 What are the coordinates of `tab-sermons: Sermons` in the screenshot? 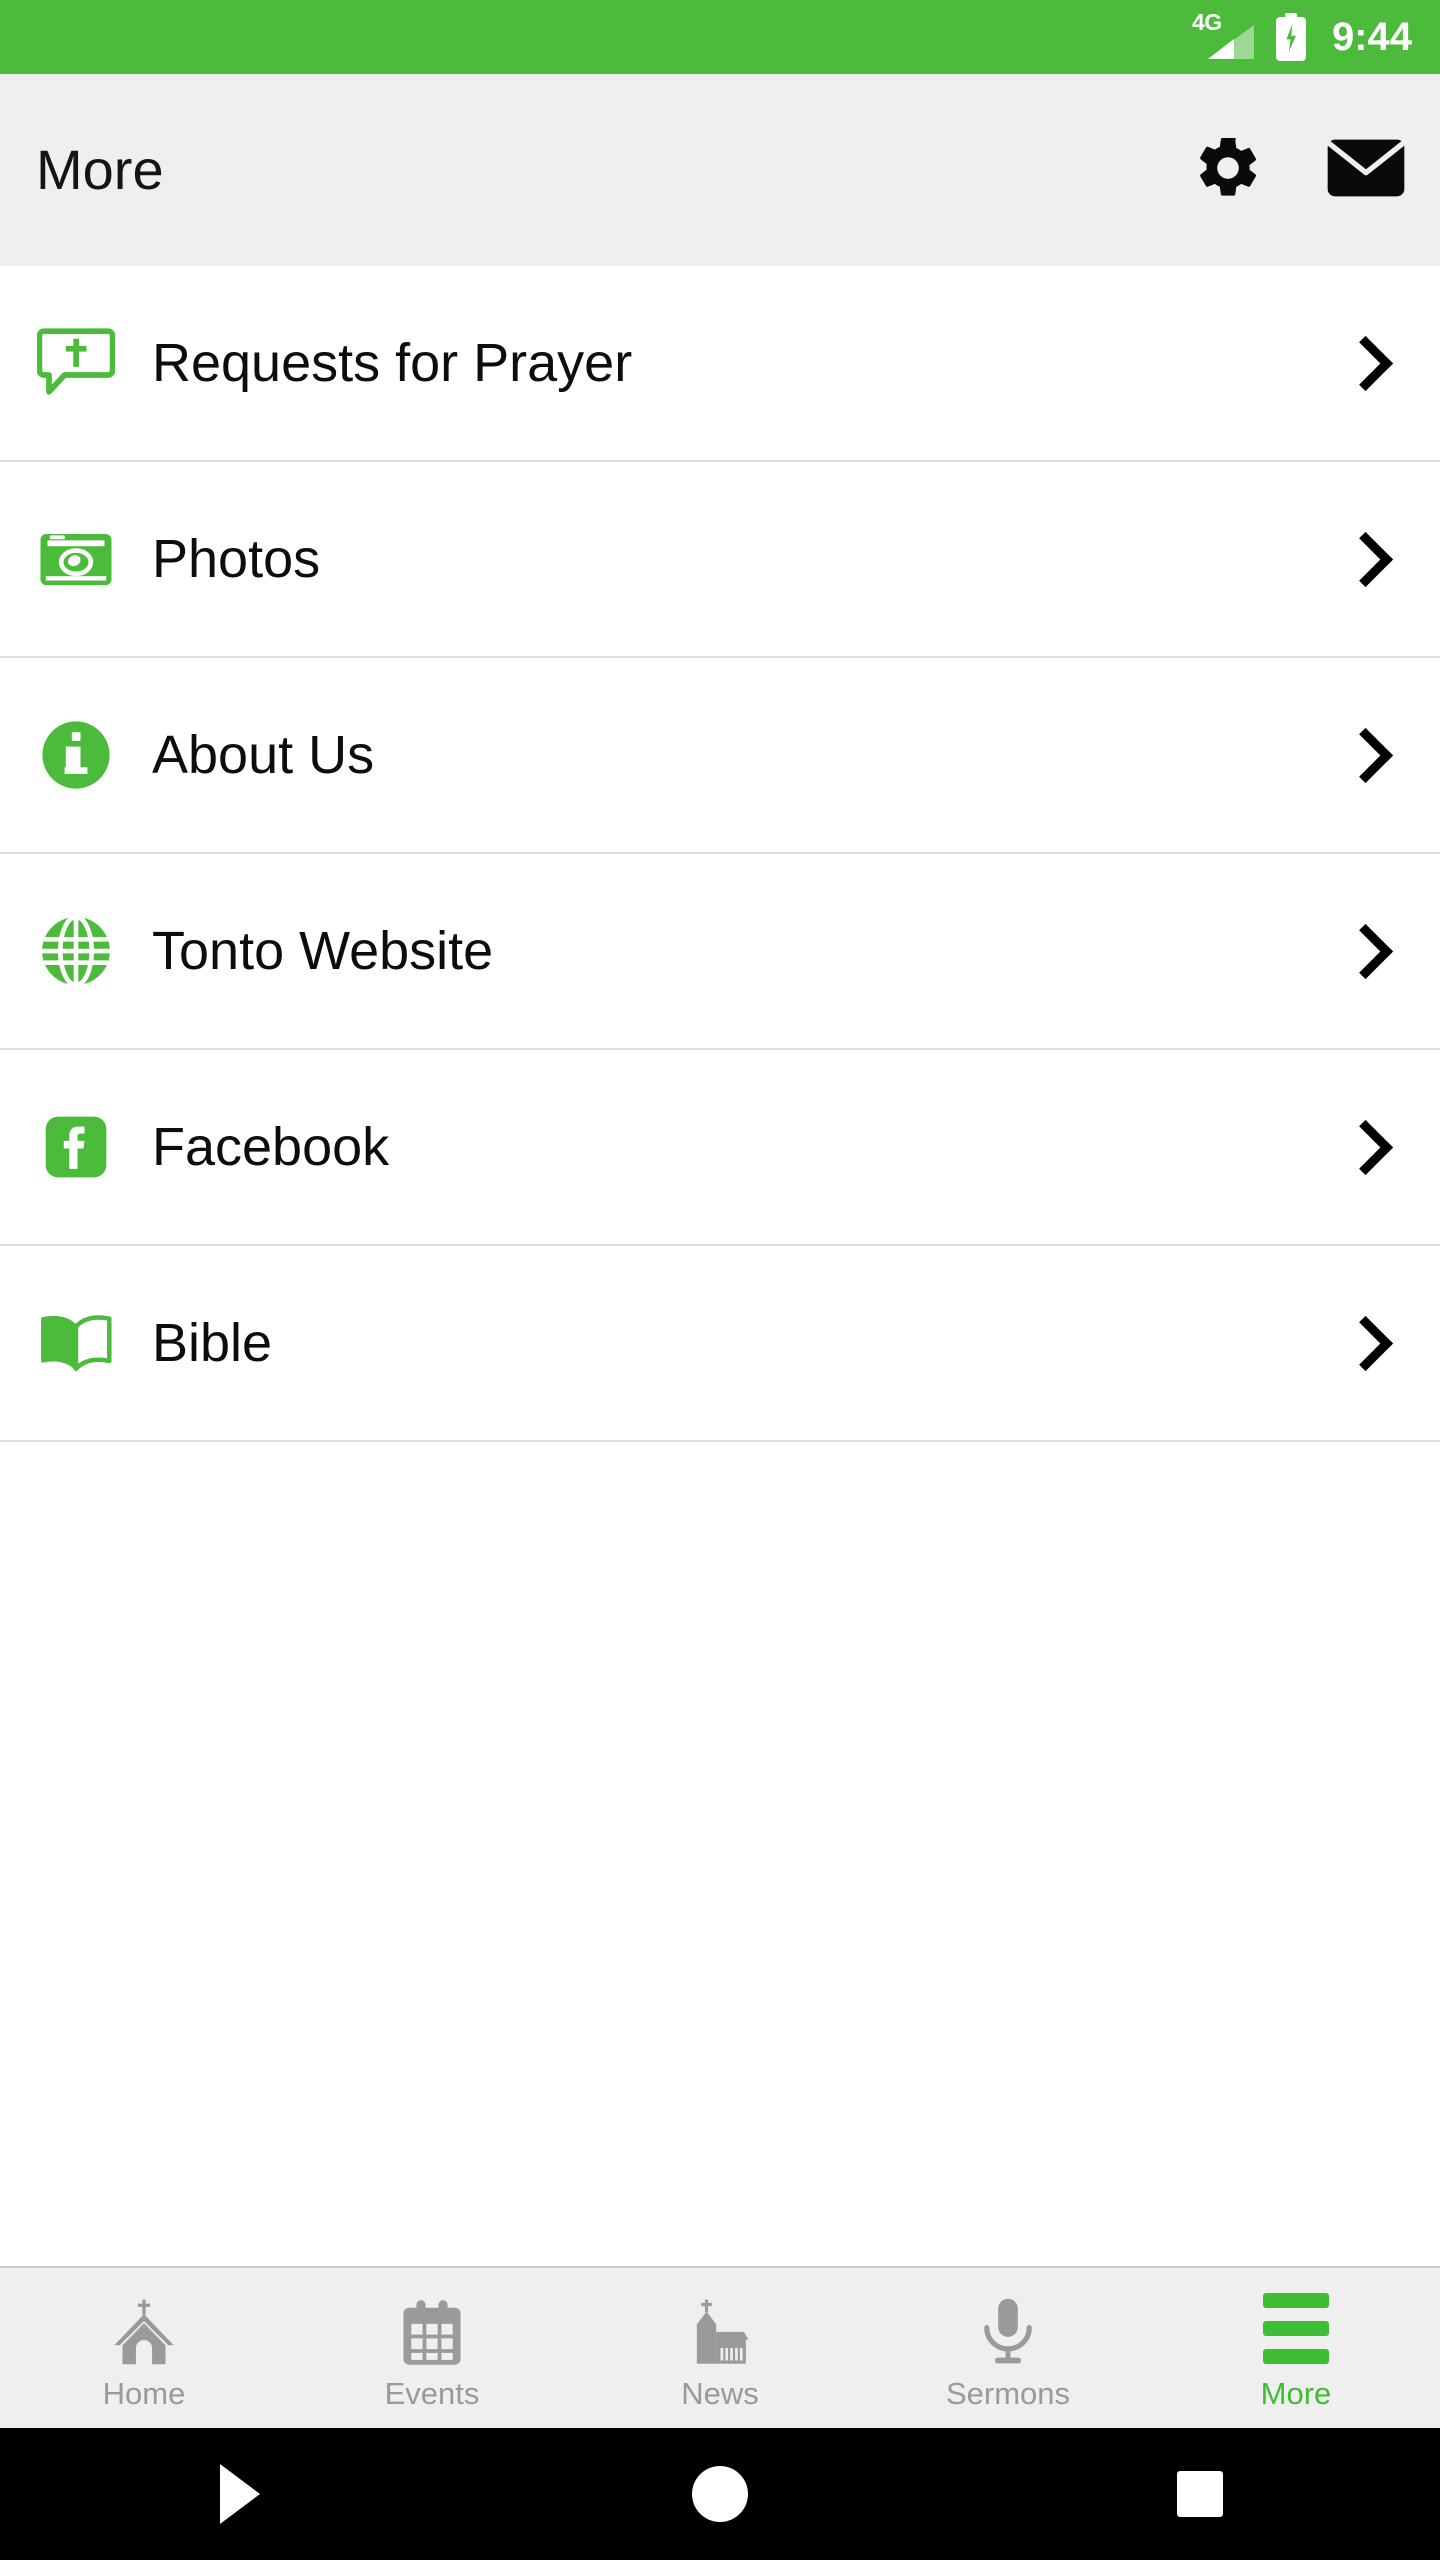 It's located at (1008, 2348).